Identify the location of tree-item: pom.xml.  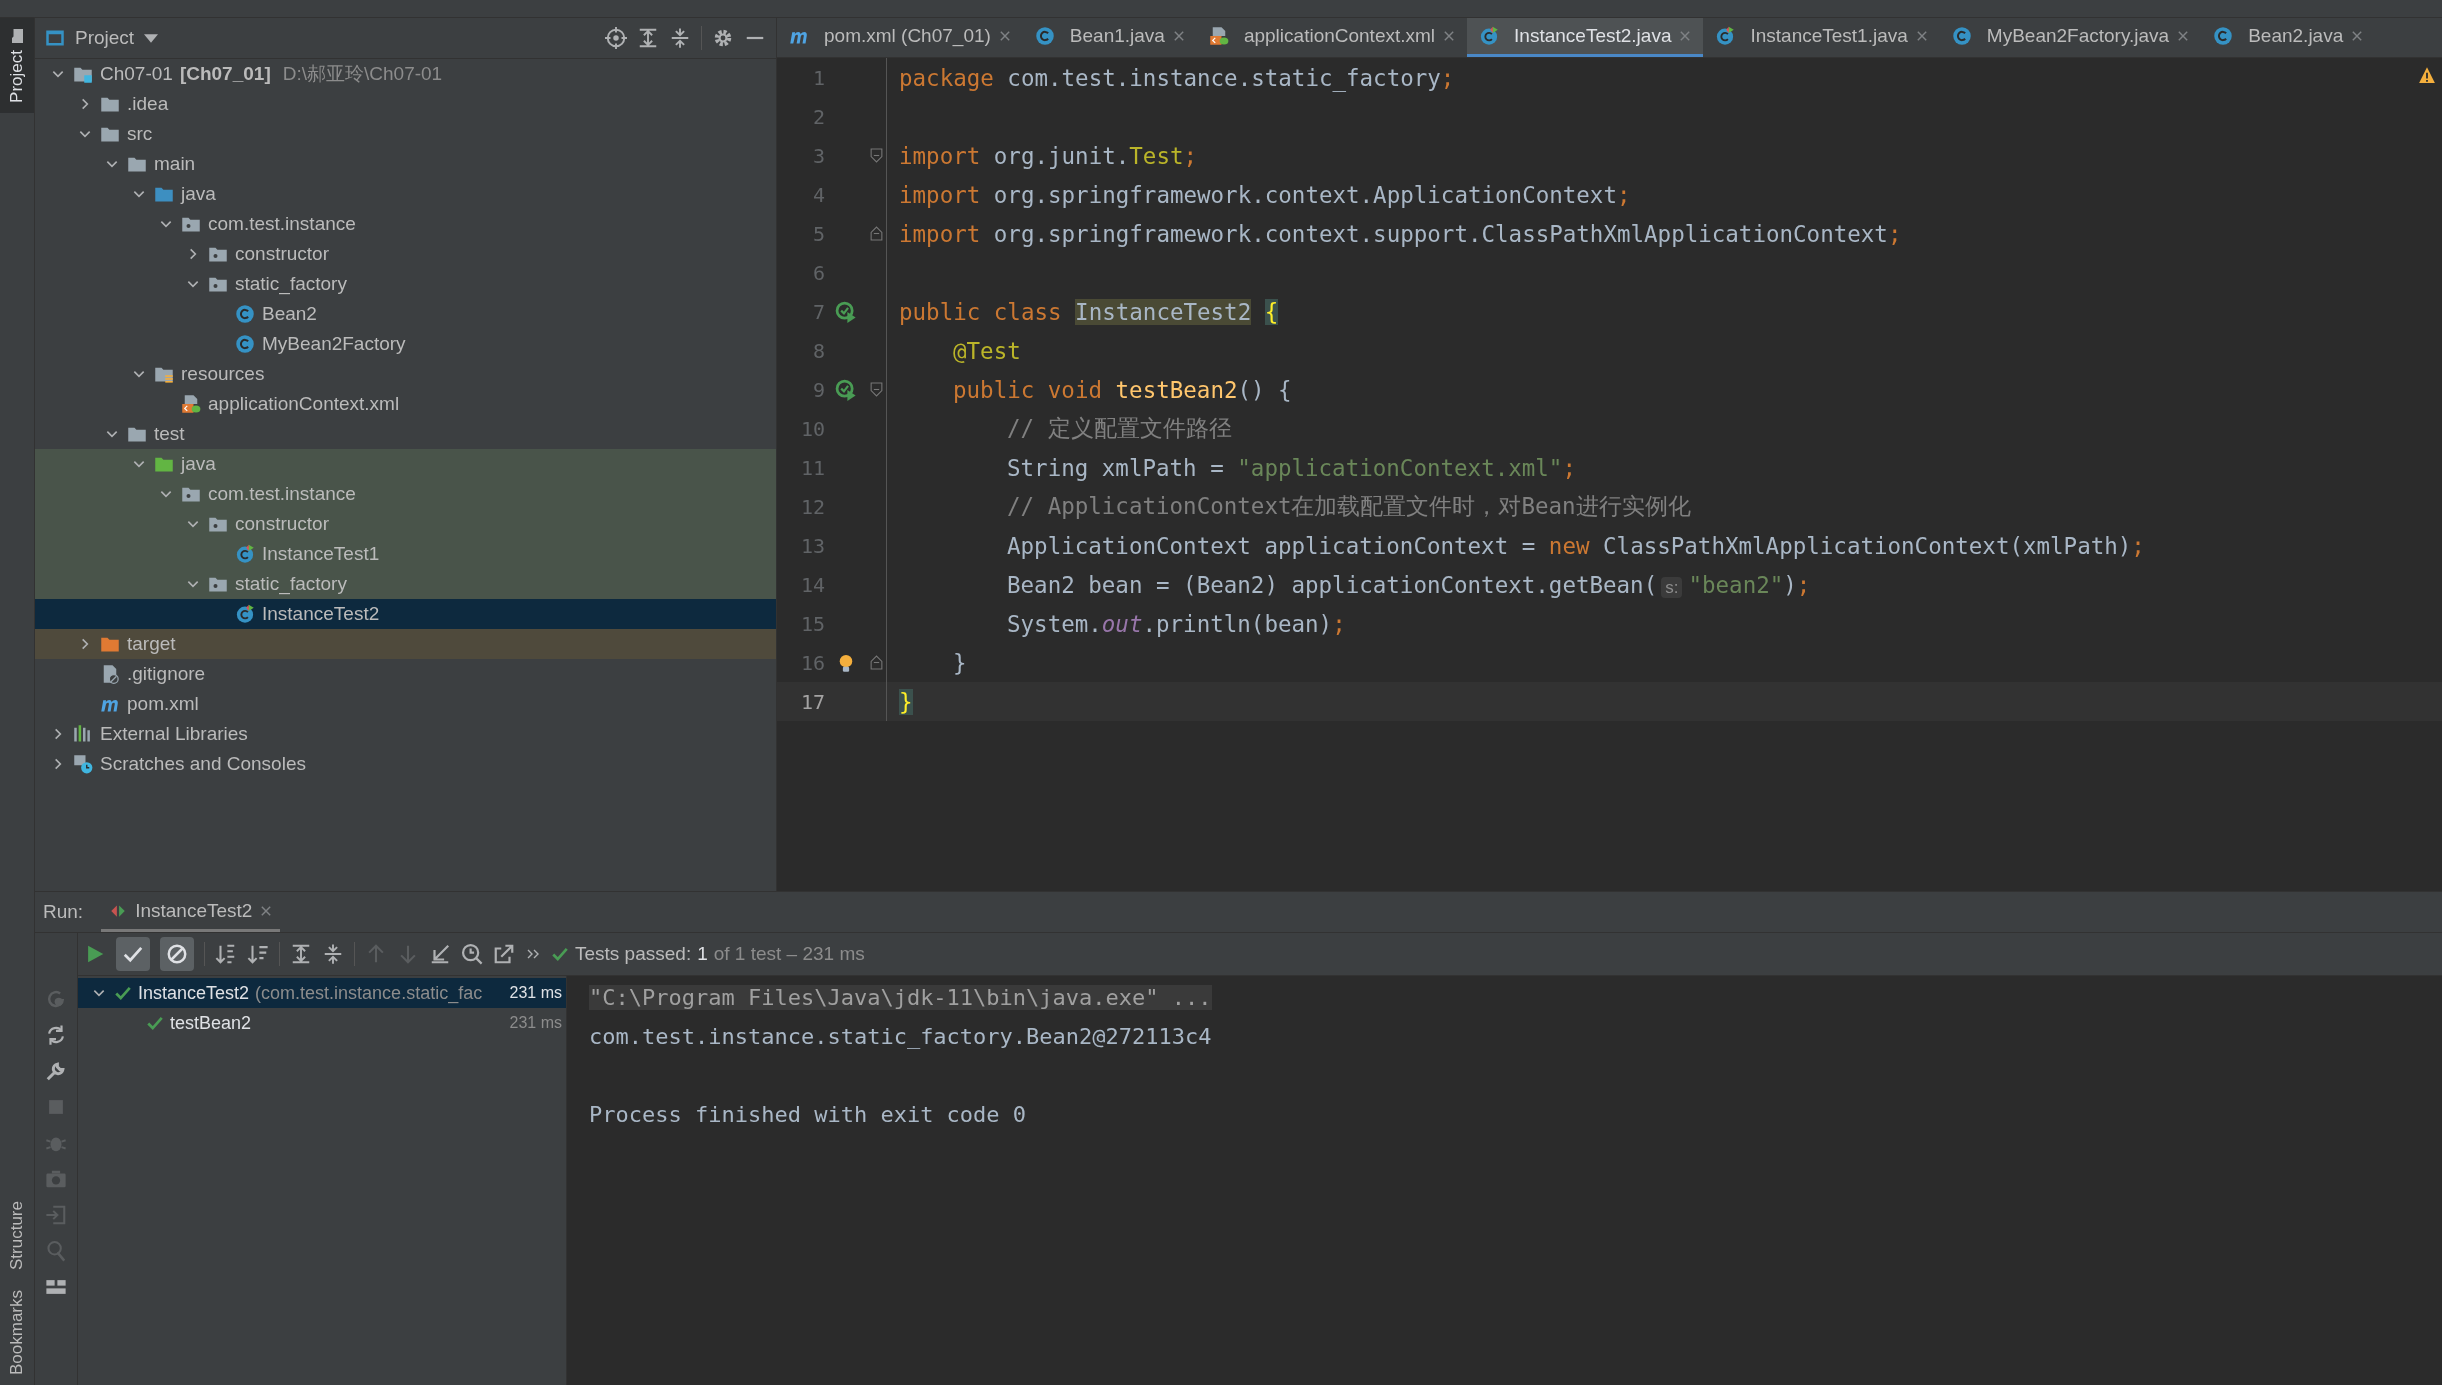
(405, 704).